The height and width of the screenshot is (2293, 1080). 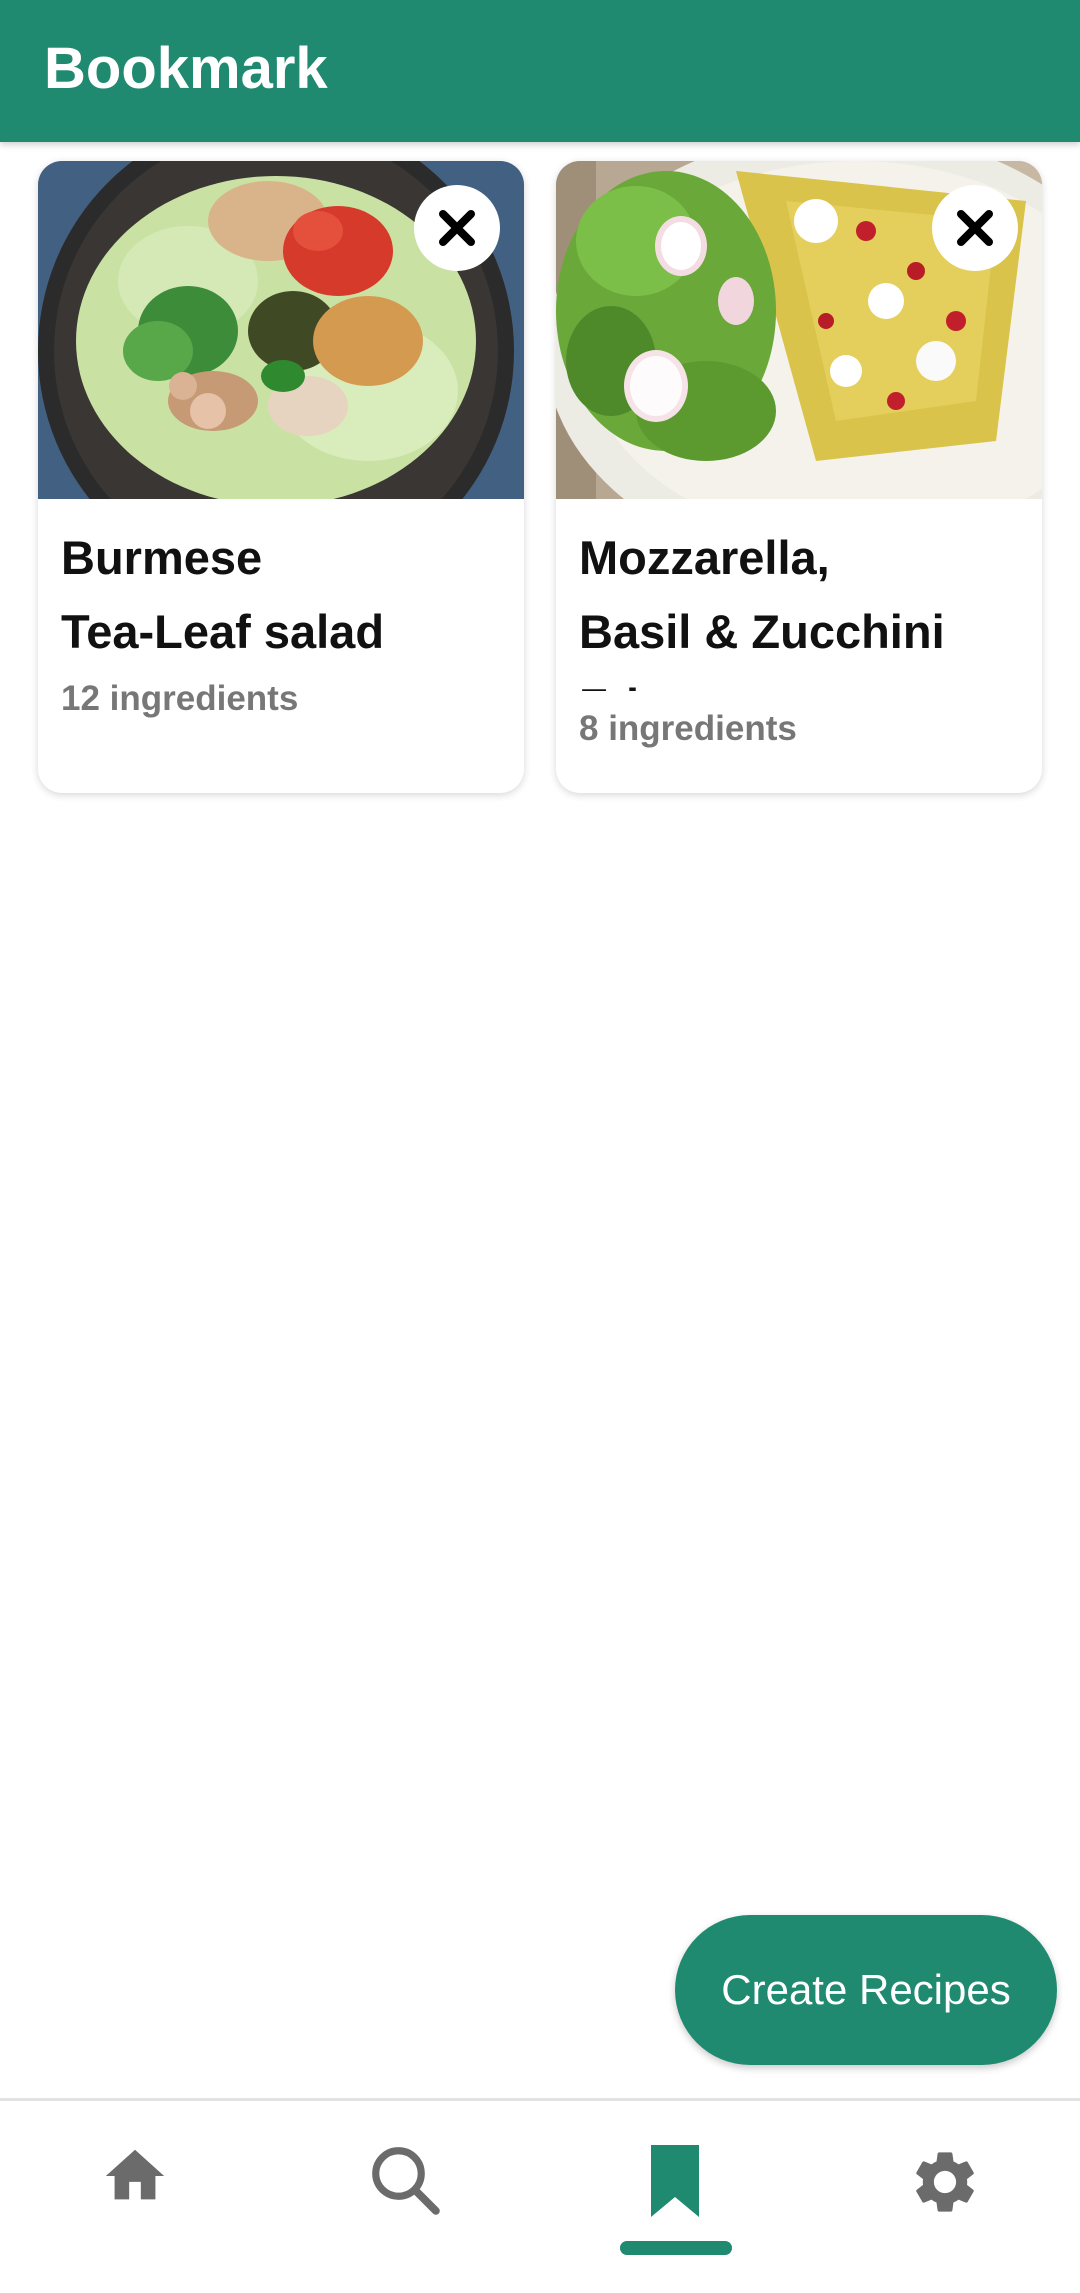 What do you see at coordinates (675, 2181) in the screenshot?
I see `bookmark-icon` at bounding box center [675, 2181].